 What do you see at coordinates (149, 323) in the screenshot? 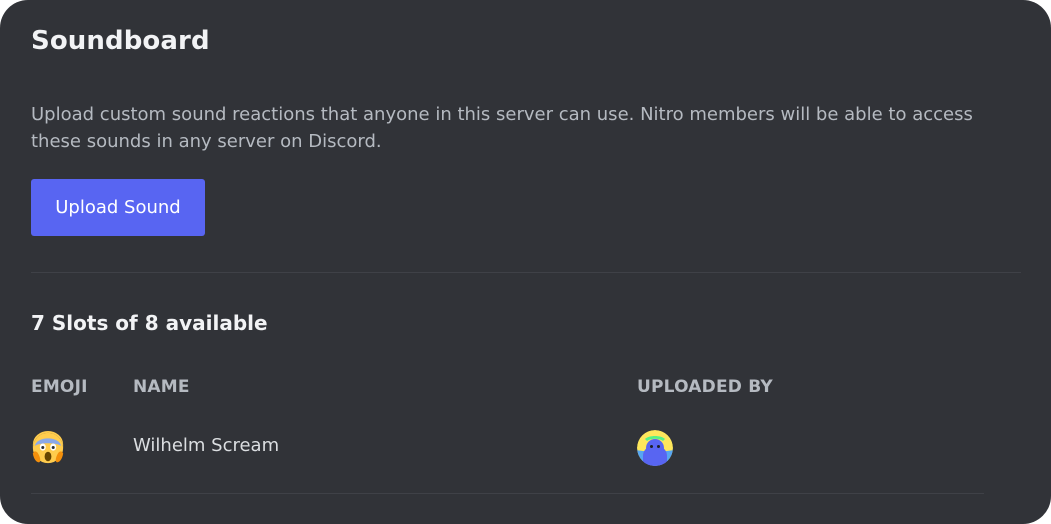
I see `slots-available-heading: 7 Slots of 8 available` at bounding box center [149, 323].